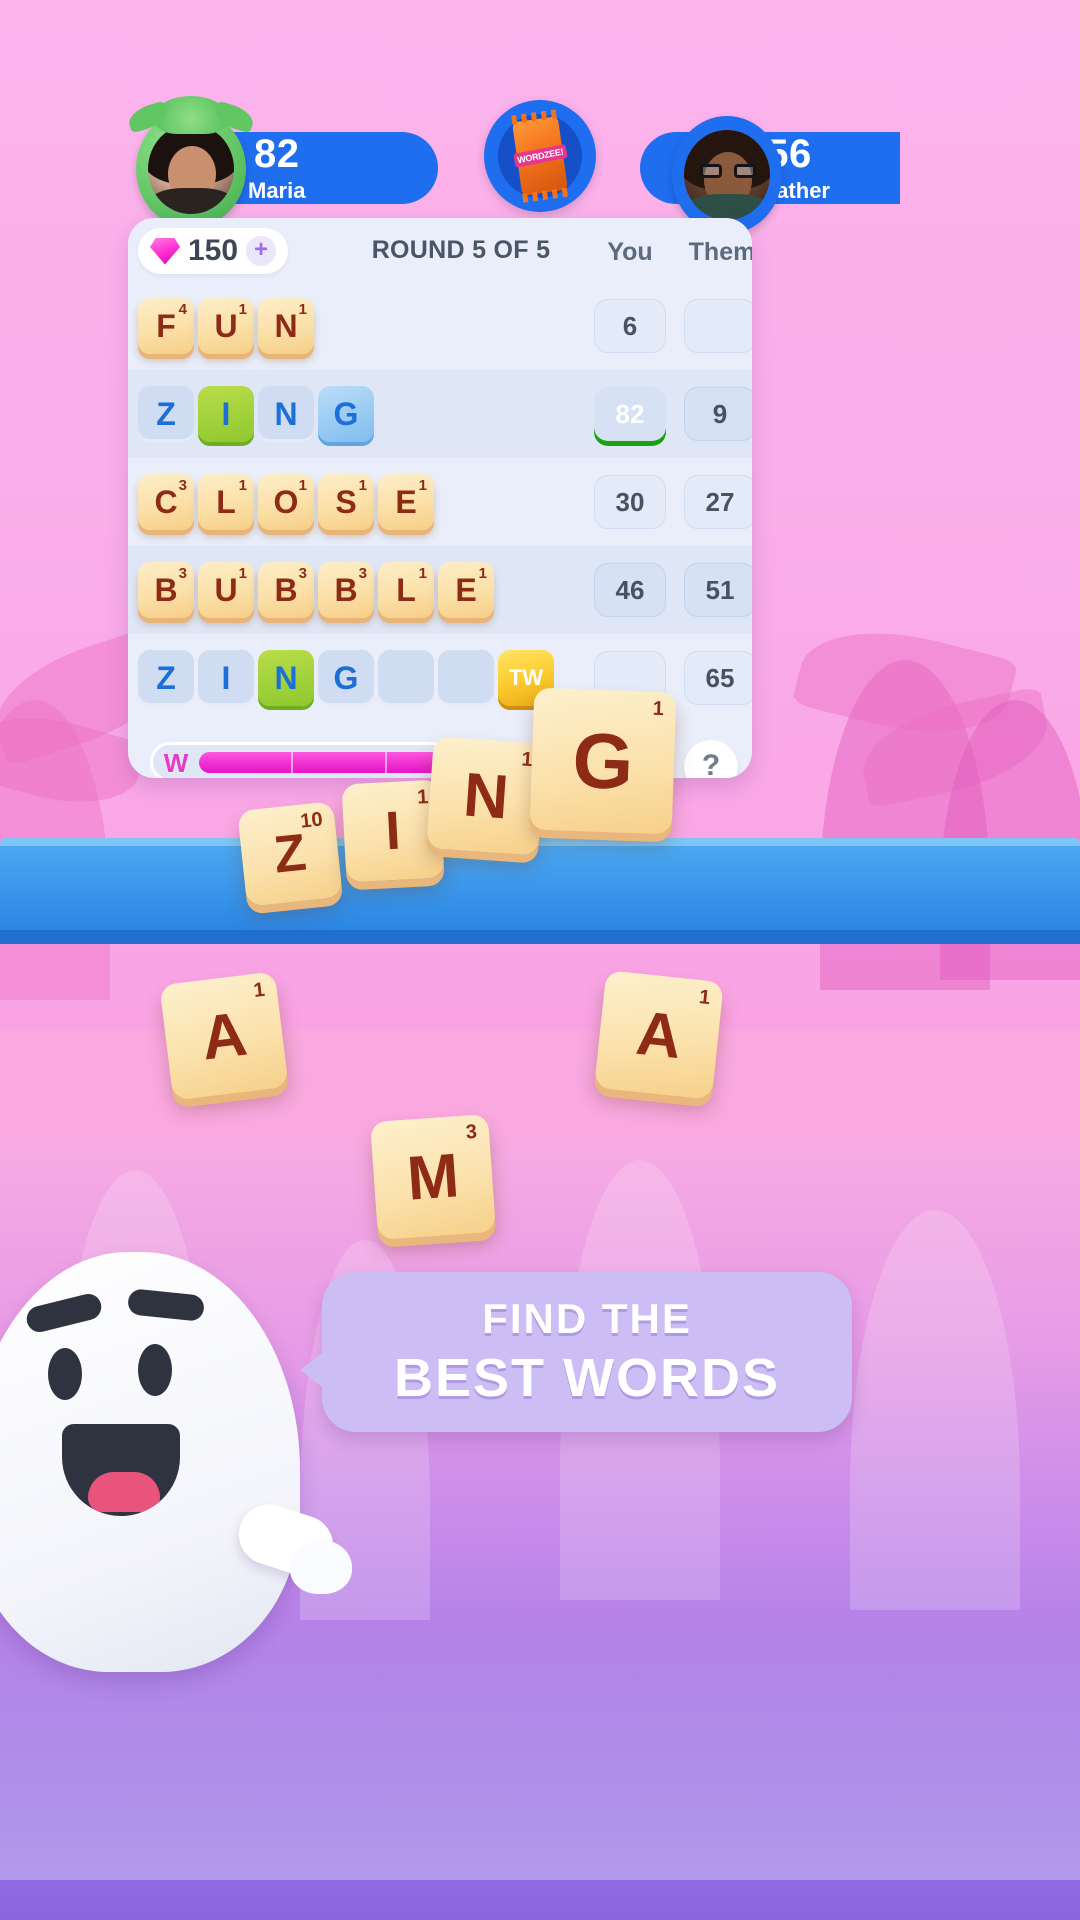 The width and height of the screenshot is (1080, 1920). I want to click on score-cell-them, so click(718, 326).